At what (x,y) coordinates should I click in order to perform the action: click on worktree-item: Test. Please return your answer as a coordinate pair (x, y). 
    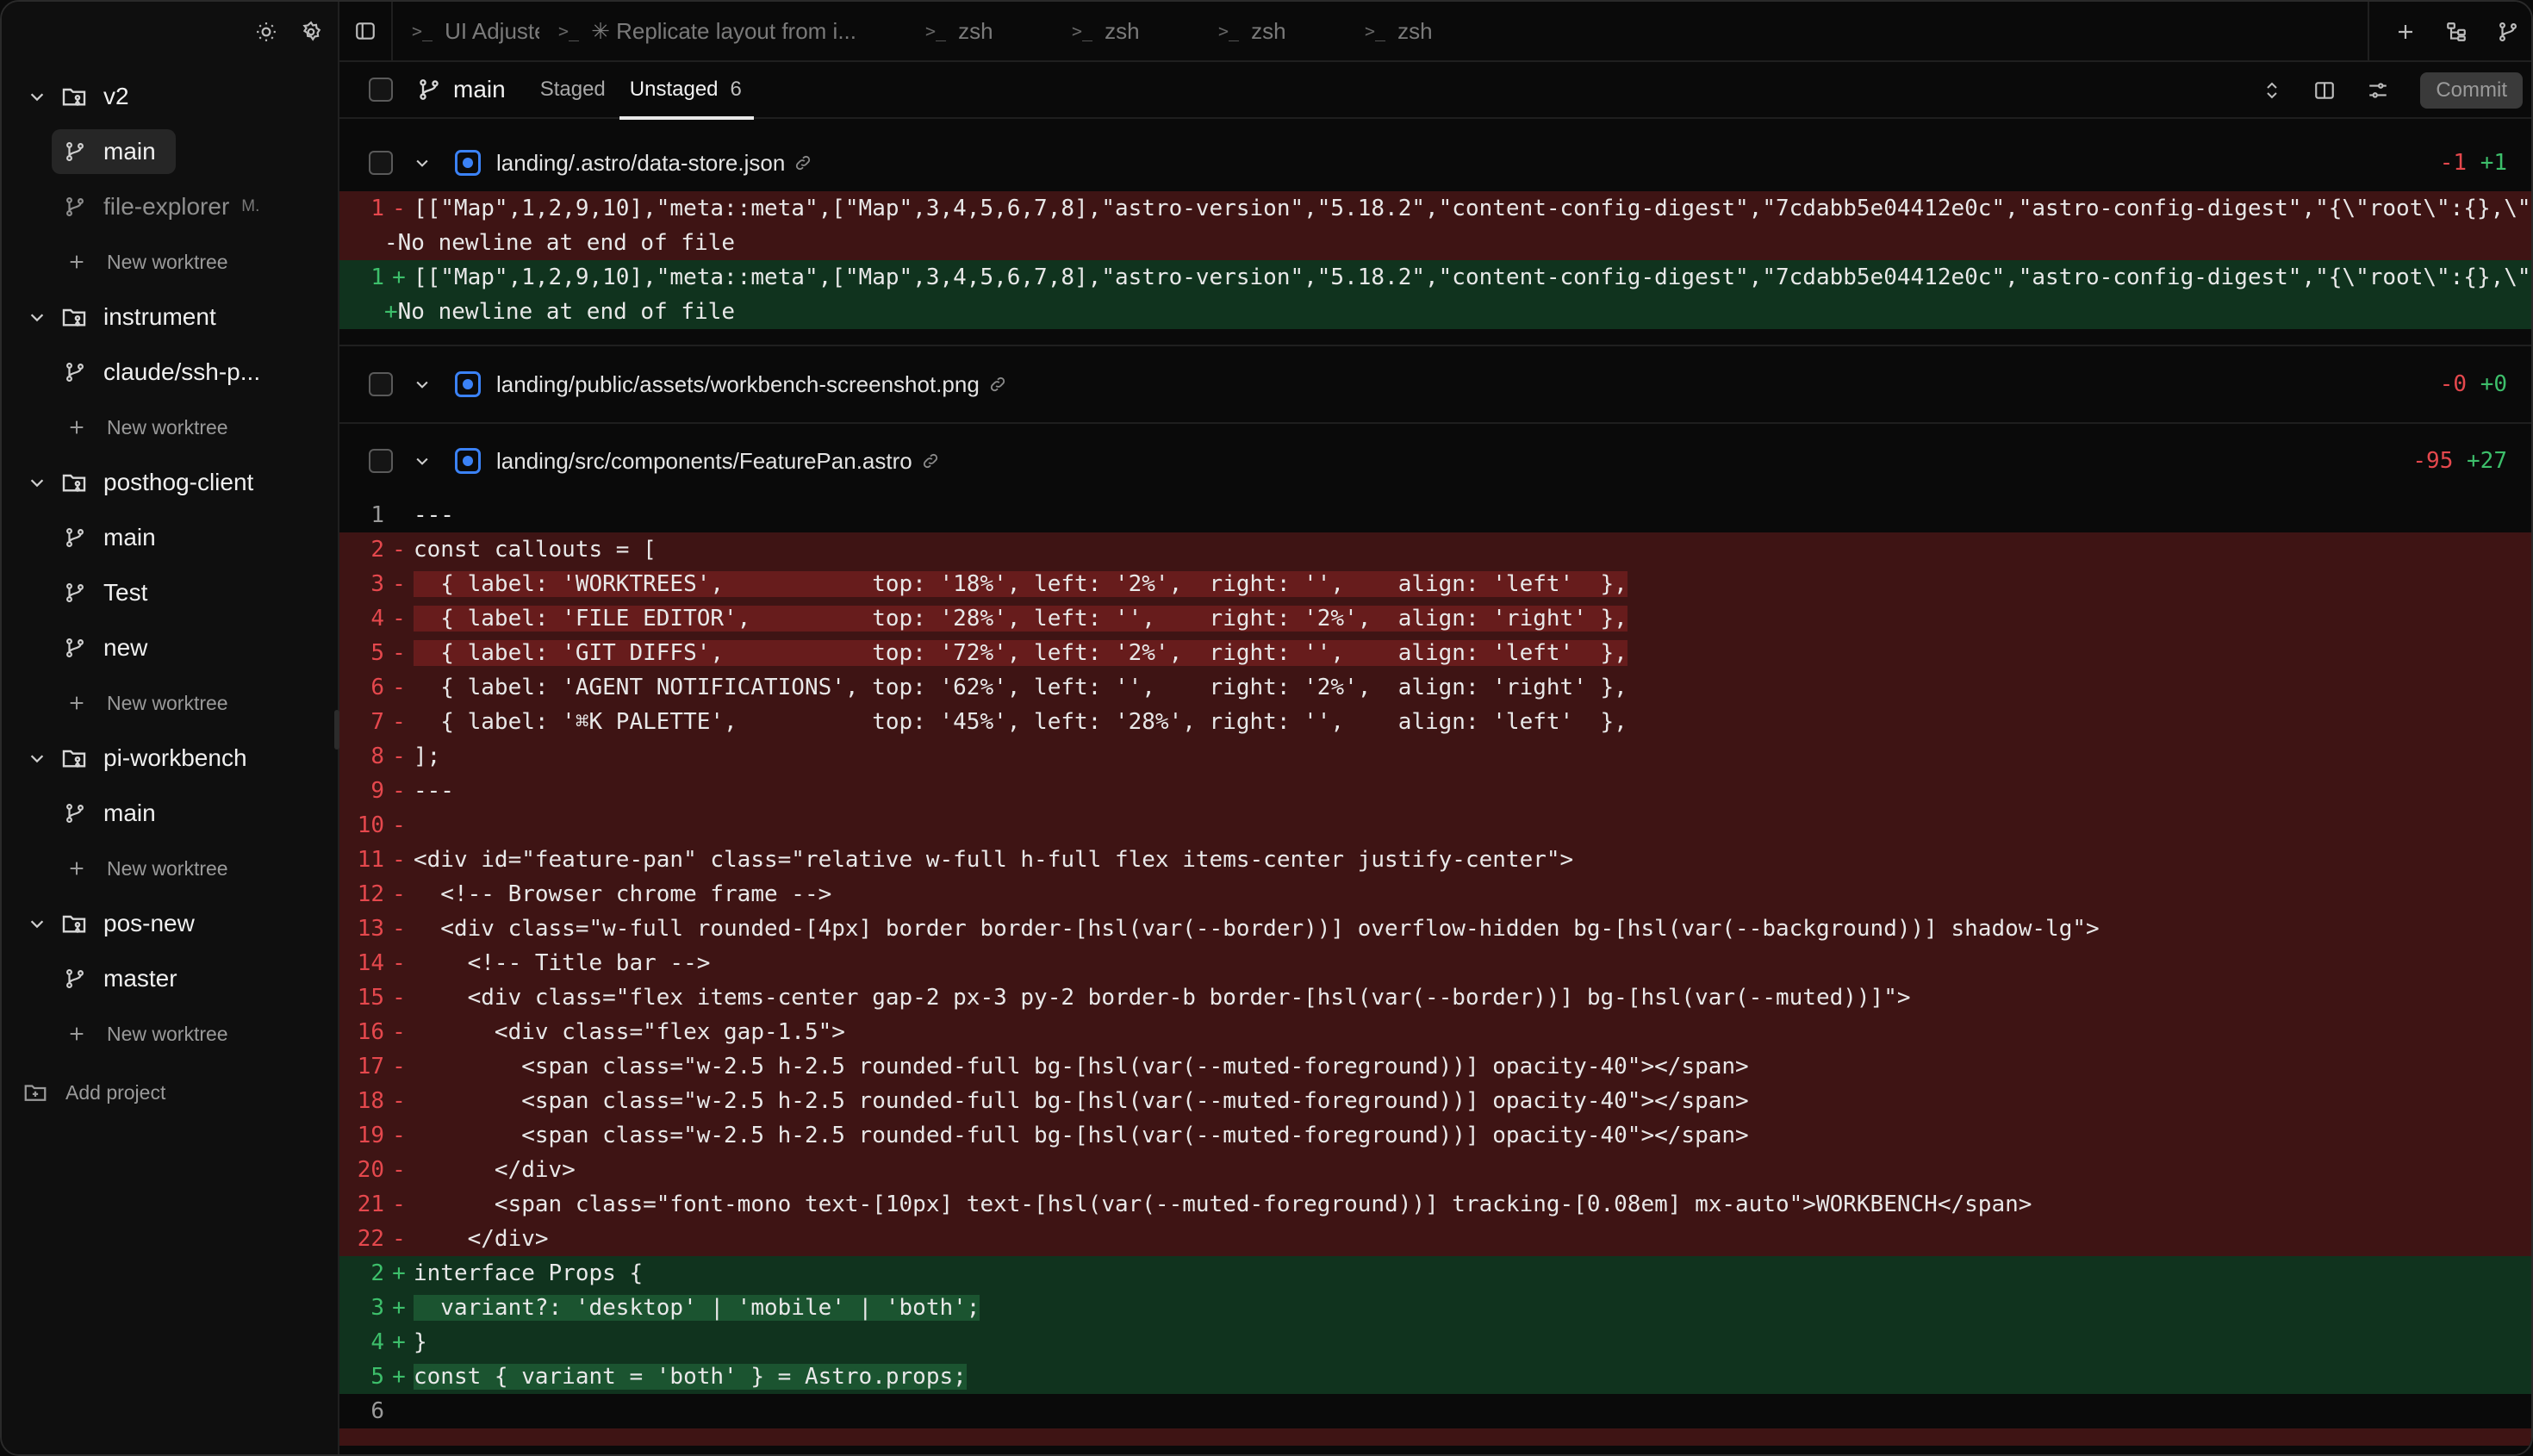
    Looking at the image, I should click on (170, 593).